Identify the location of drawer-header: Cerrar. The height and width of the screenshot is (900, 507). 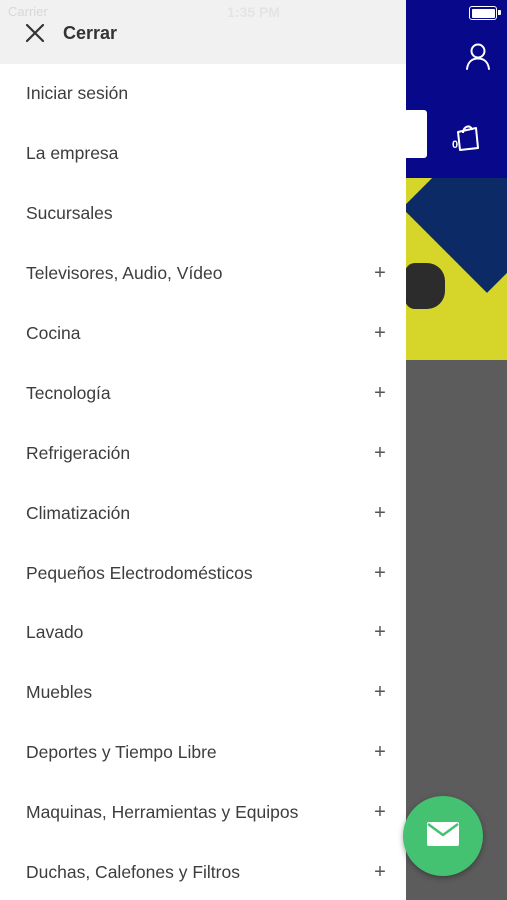
(203, 32).